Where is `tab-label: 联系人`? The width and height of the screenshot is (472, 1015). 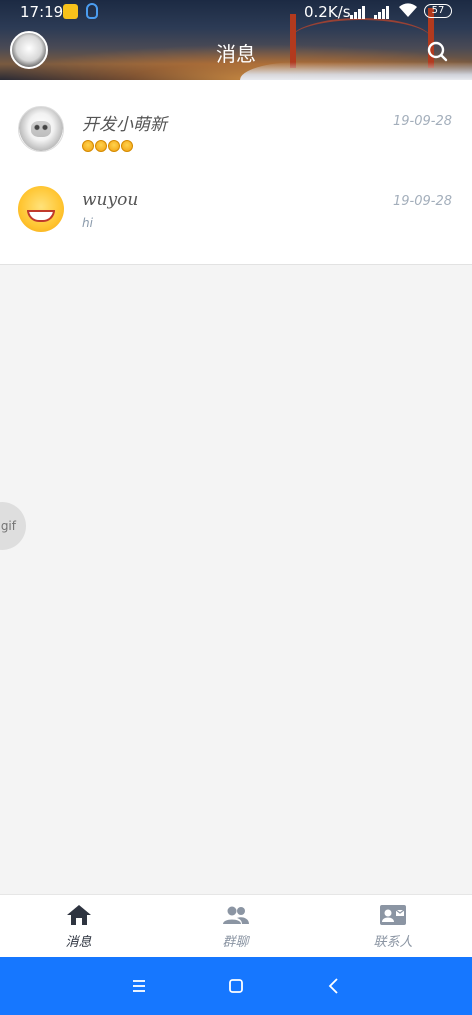 tab-label: 联系人 is located at coordinates (393, 942).